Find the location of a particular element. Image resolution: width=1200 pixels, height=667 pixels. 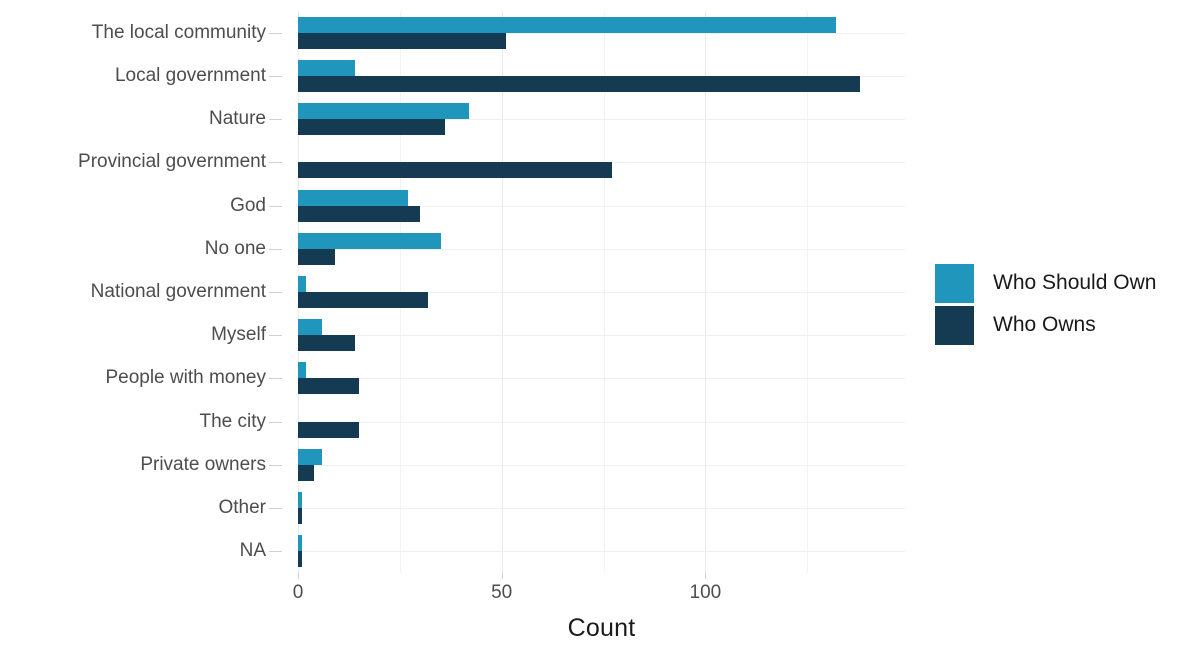

y-axis-label: Nature is located at coordinates (237, 119).